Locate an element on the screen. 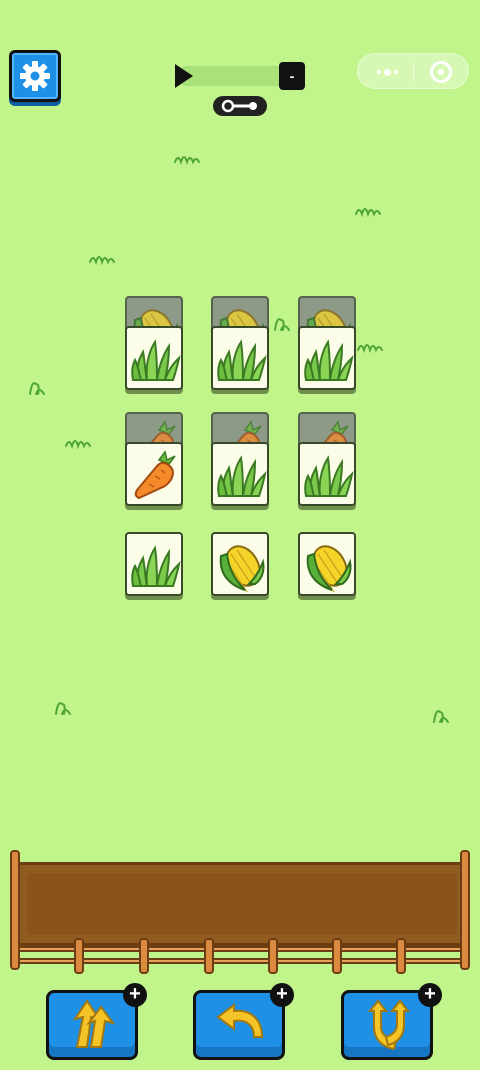  carrot-icon is located at coordinates (155, 475).